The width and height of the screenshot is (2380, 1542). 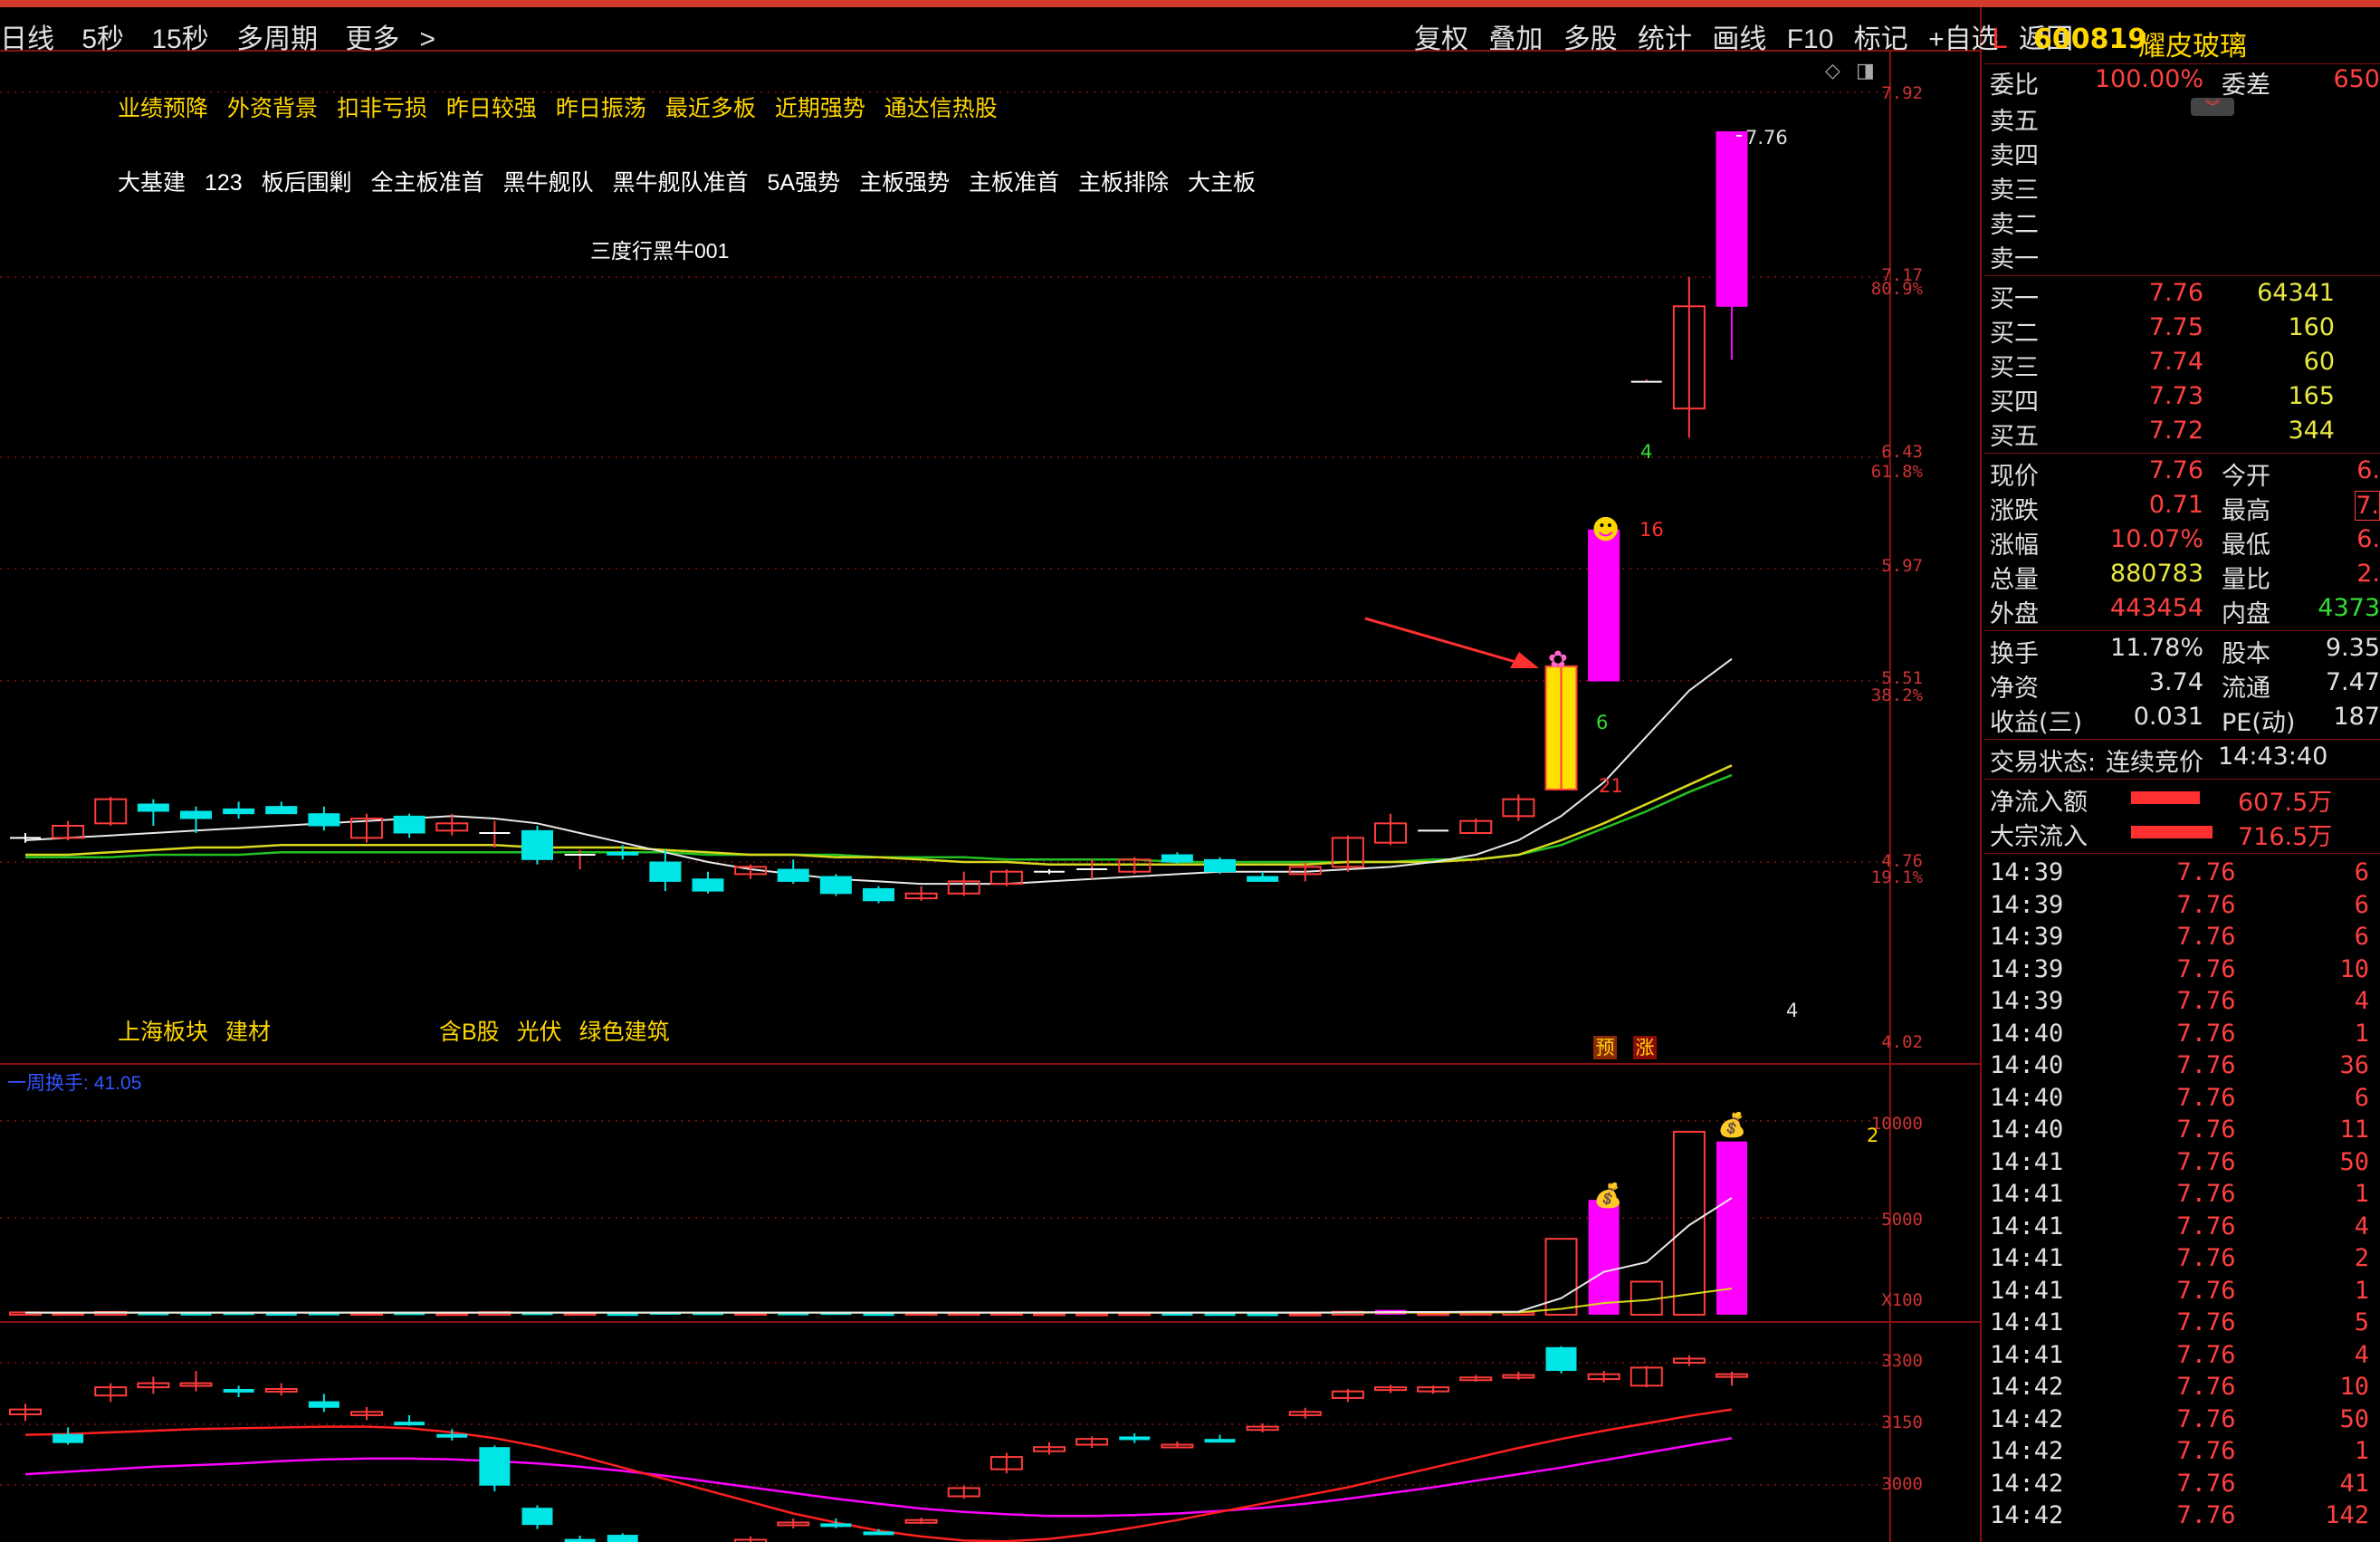 I want to click on stat-value: 7.76, so click(x=2175, y=470).